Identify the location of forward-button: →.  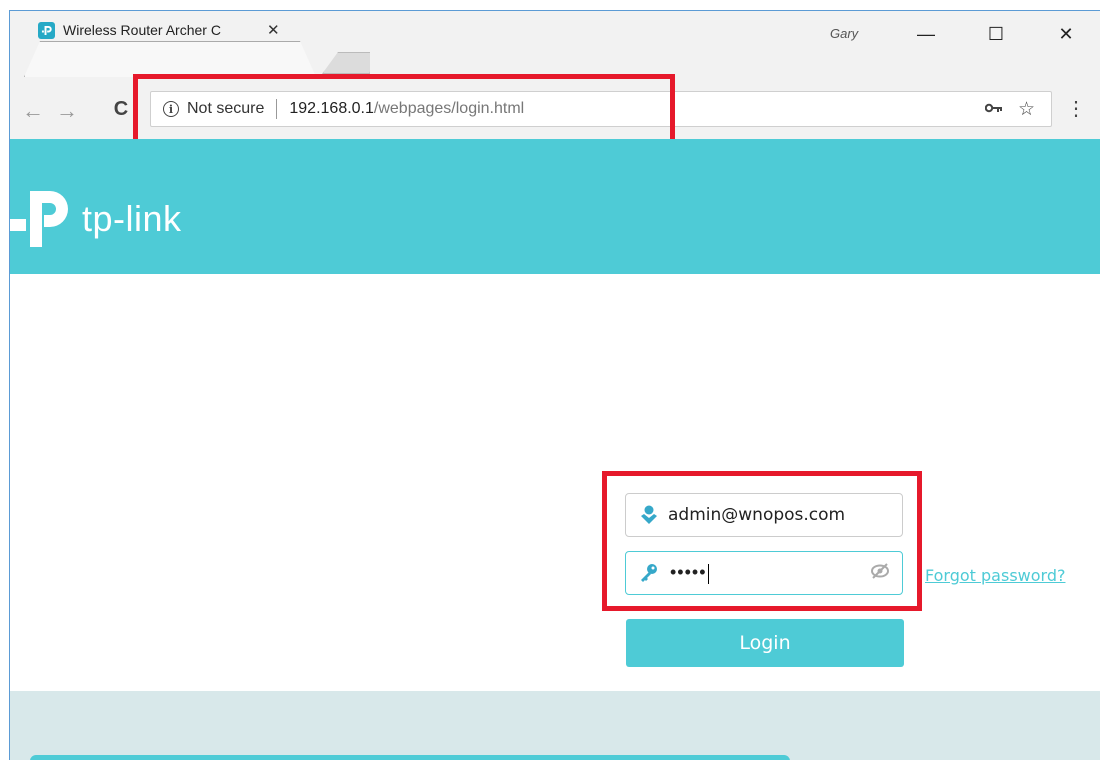
(67, 111).